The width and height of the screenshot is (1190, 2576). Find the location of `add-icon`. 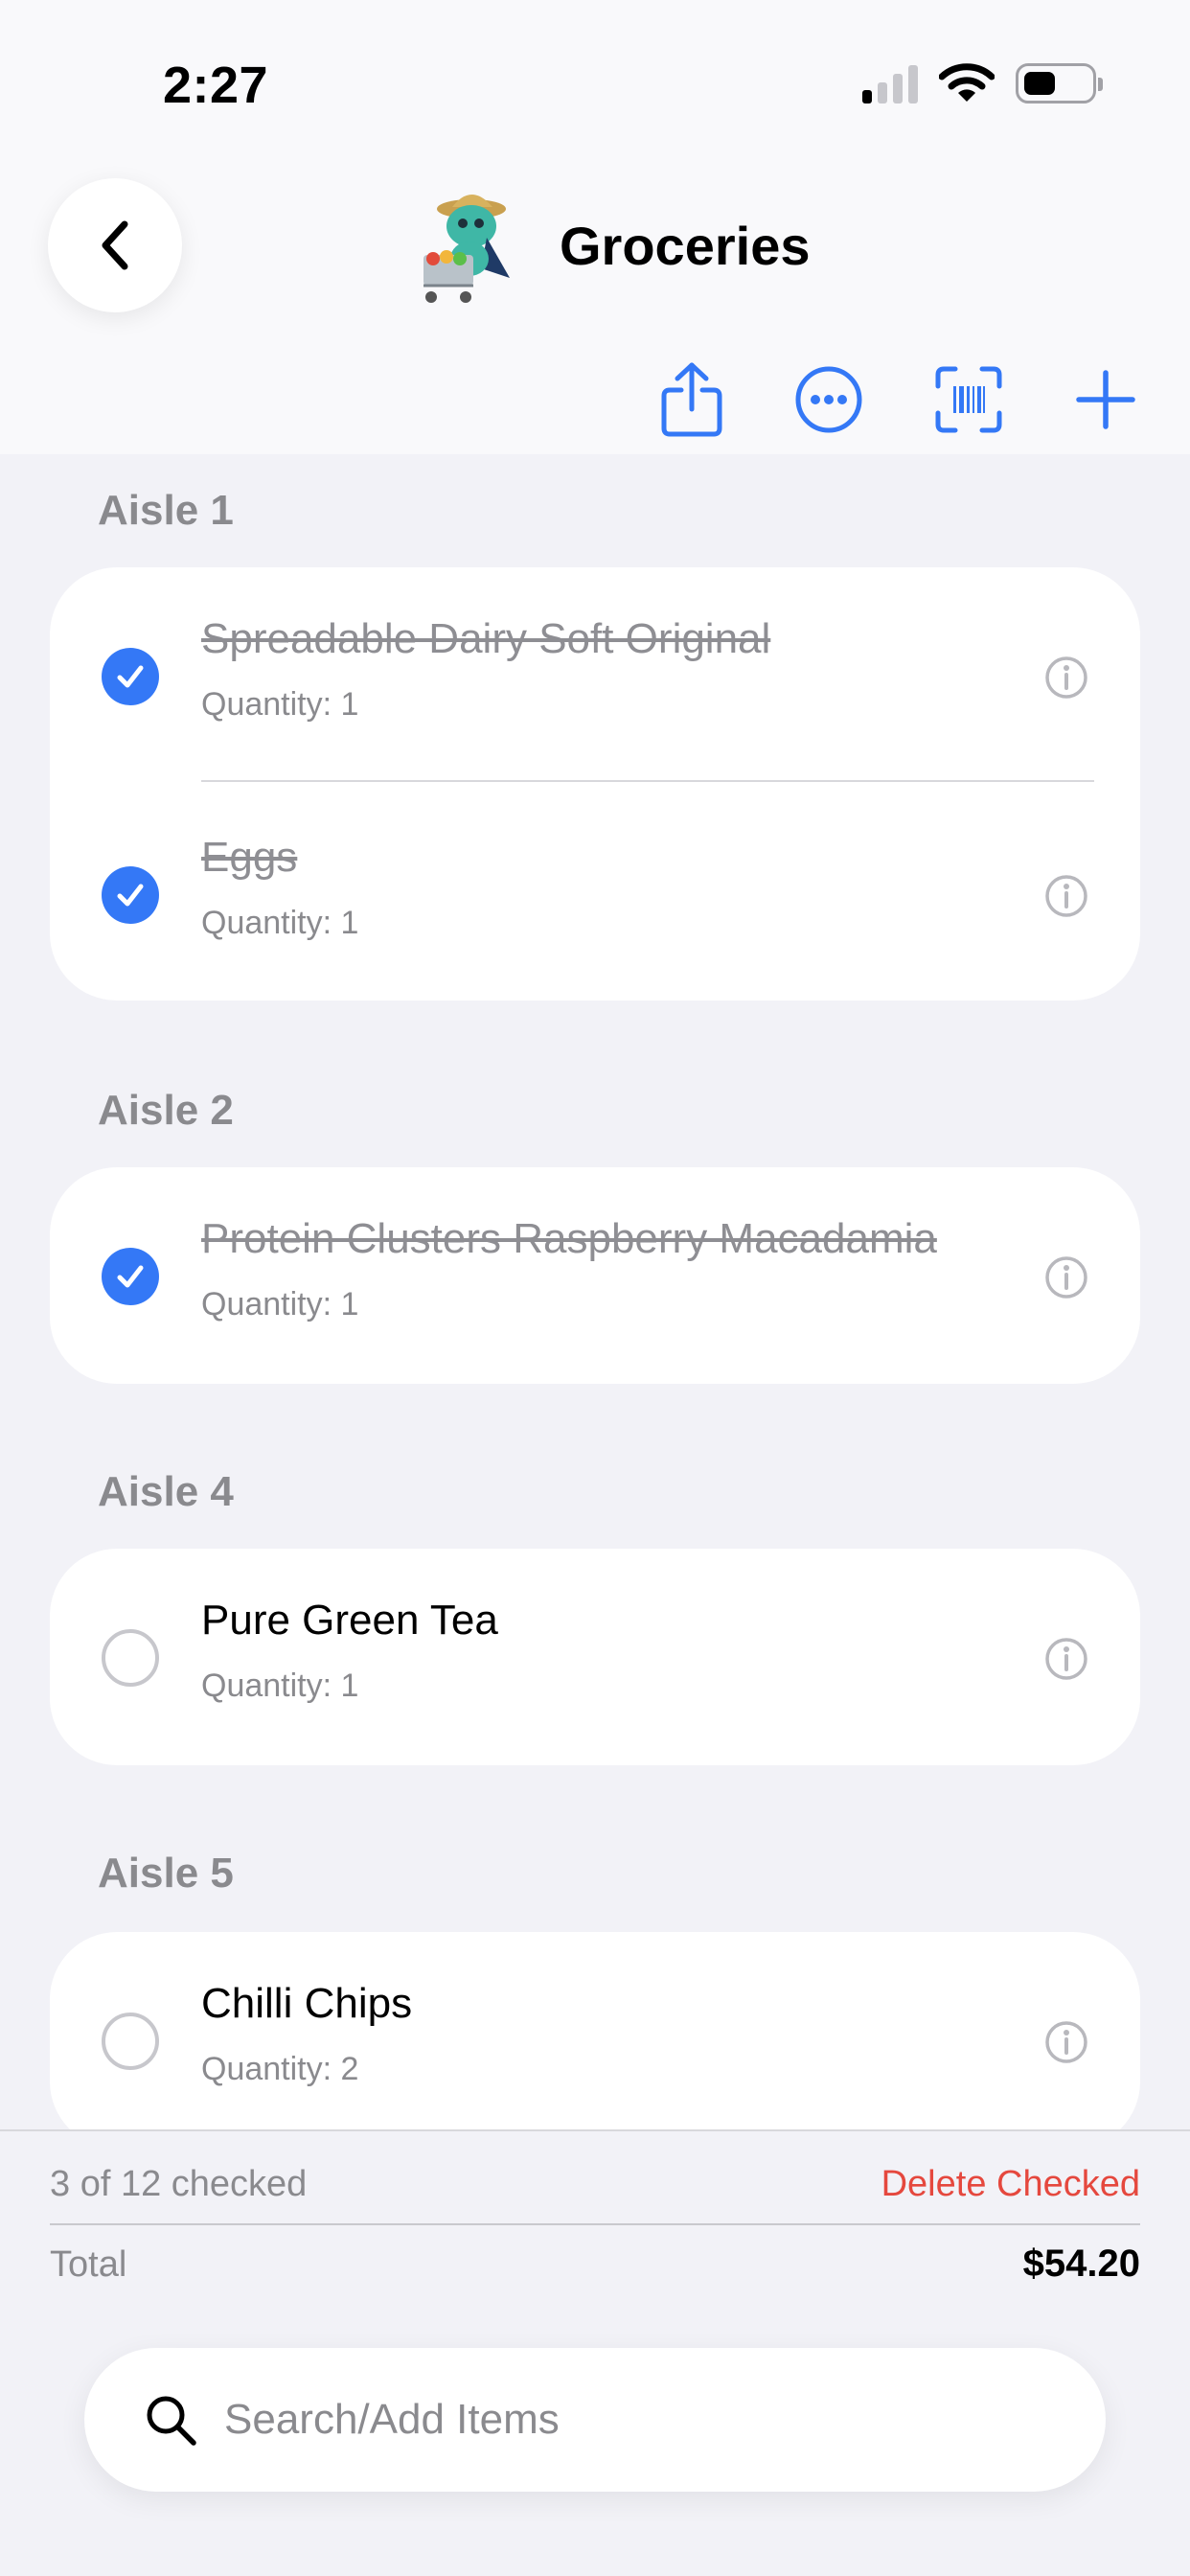

add-icon is located at coordinates (1105, 399).